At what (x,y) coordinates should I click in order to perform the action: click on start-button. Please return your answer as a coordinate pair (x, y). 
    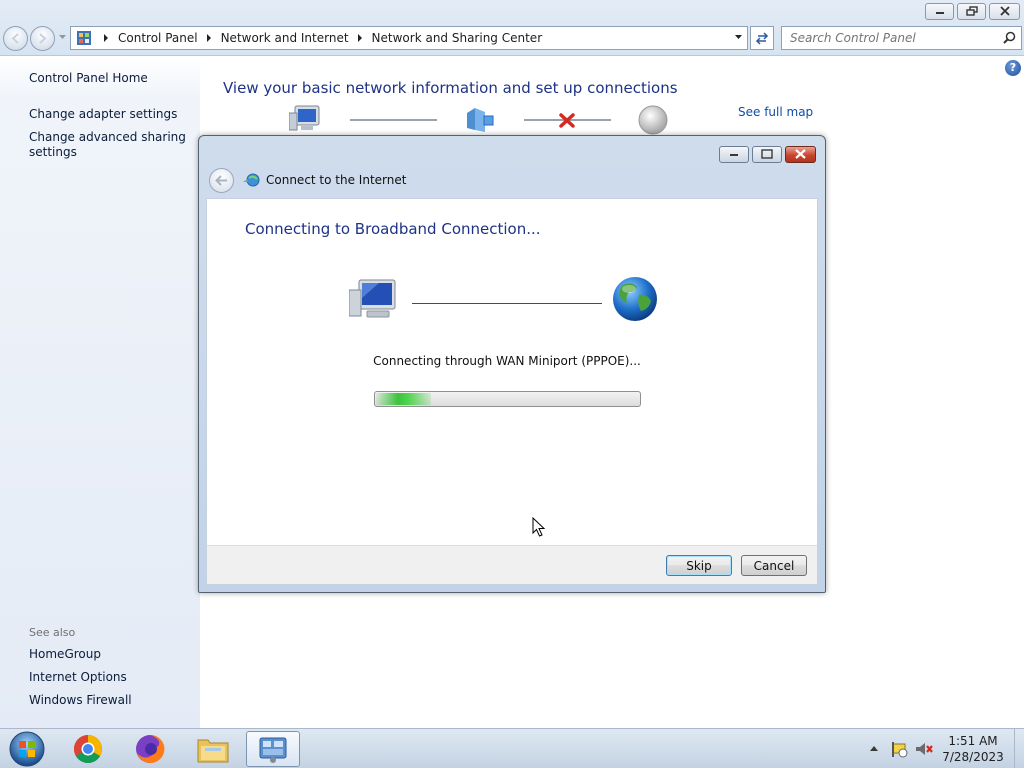
    Looking at the image, I should click on (27, 749).